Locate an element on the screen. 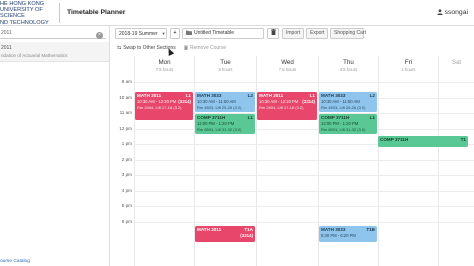 The image size is (474, 266). folder-icon is located at coordinates (189, 34).